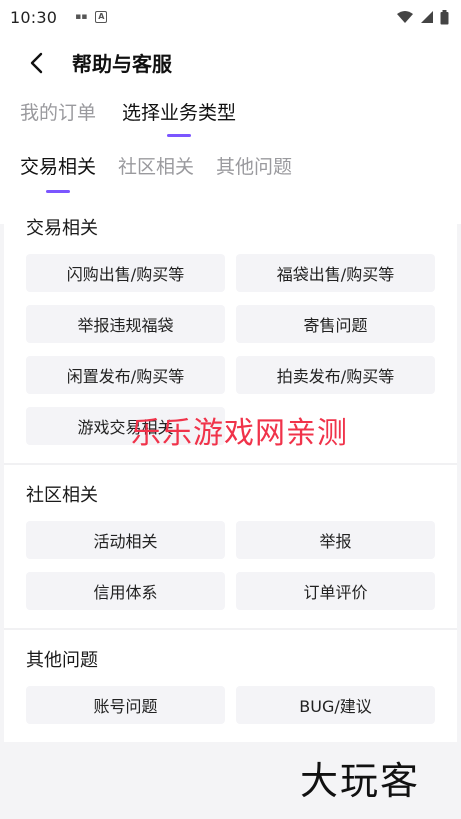 Image resolution: width=461 pixels, height=819 pixels. I want to click on option-lucky-bag: 福袋出售/购买等, so click(335, 273).